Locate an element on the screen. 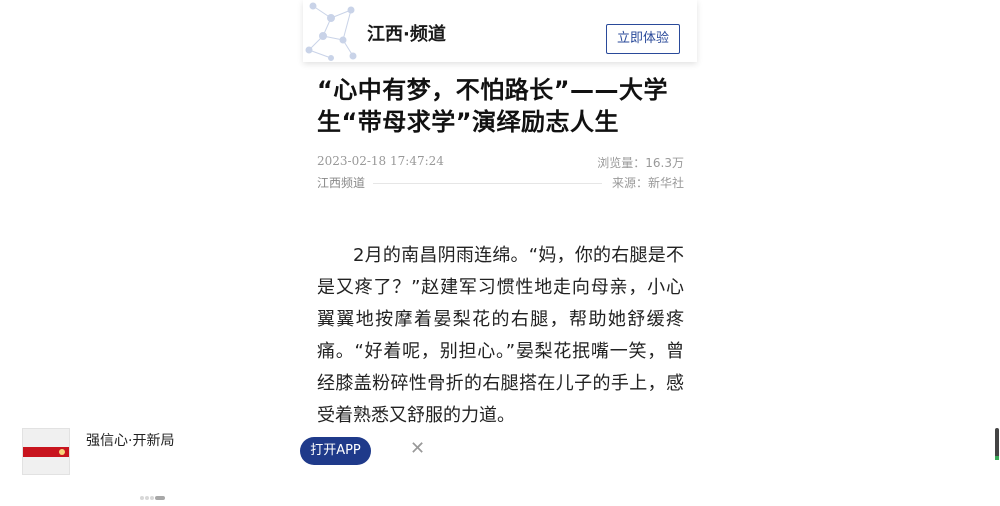  close-icon: ✕ is located at coordinates (417, 448).